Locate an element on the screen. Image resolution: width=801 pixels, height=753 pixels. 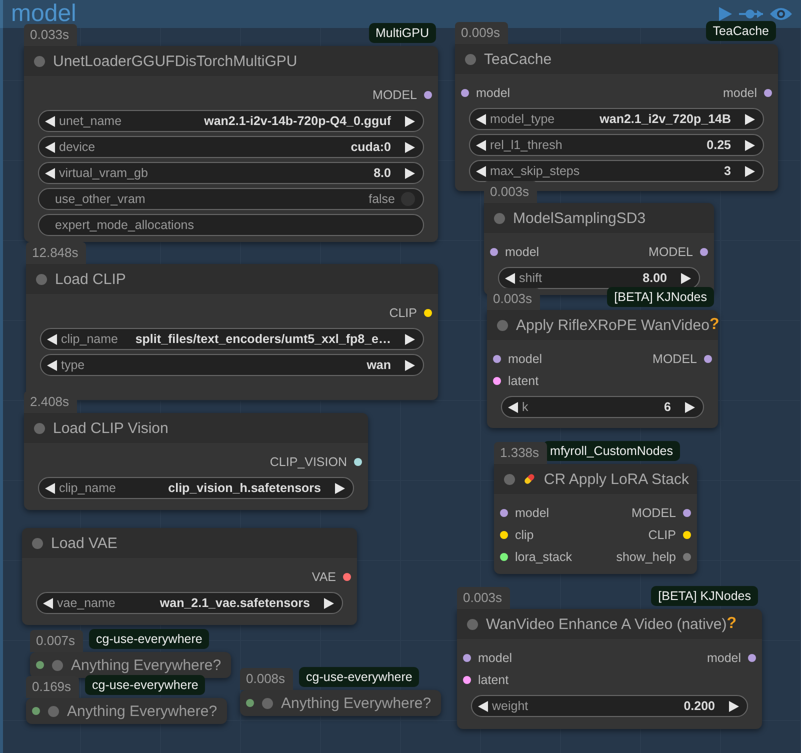
combo-widget: model_type wan2.1_i2v_720p_14B is located at coordinates (616, 119).